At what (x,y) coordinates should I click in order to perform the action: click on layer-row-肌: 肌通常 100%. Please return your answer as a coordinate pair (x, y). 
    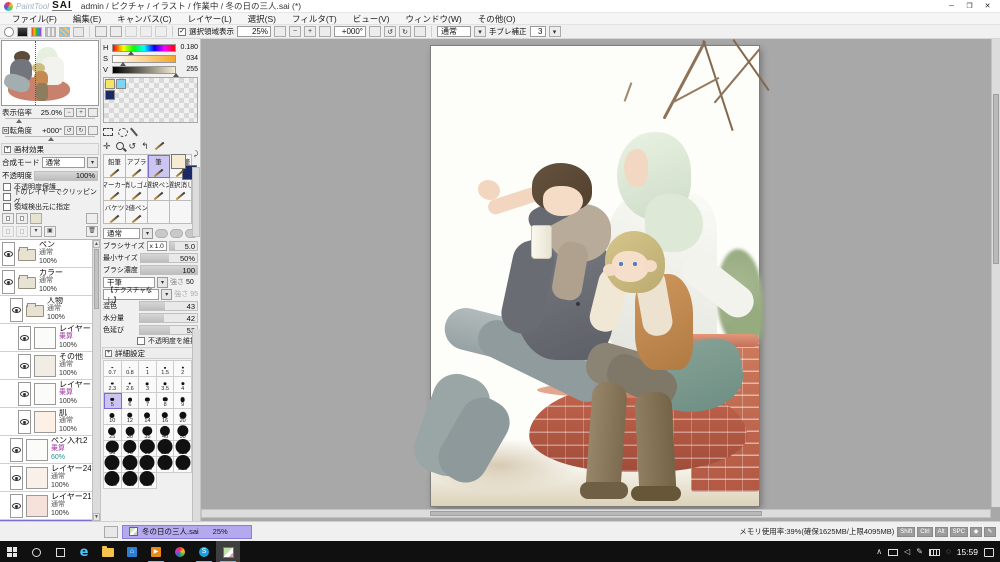
    Looking at the image, I should click on (50, 422).